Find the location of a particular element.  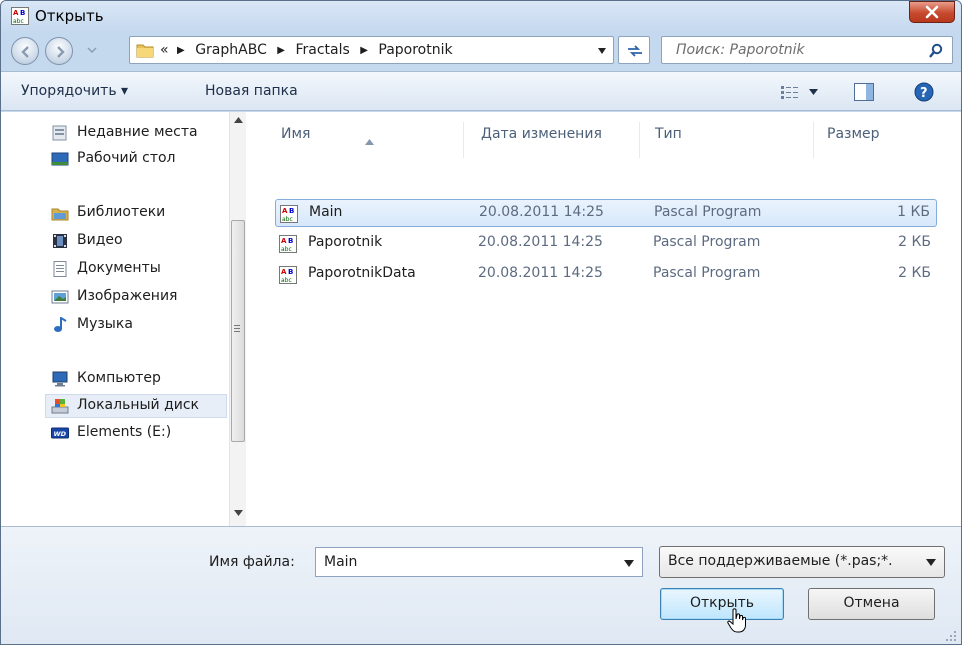

resize-grip-icon is located at coordinates (951, 636).